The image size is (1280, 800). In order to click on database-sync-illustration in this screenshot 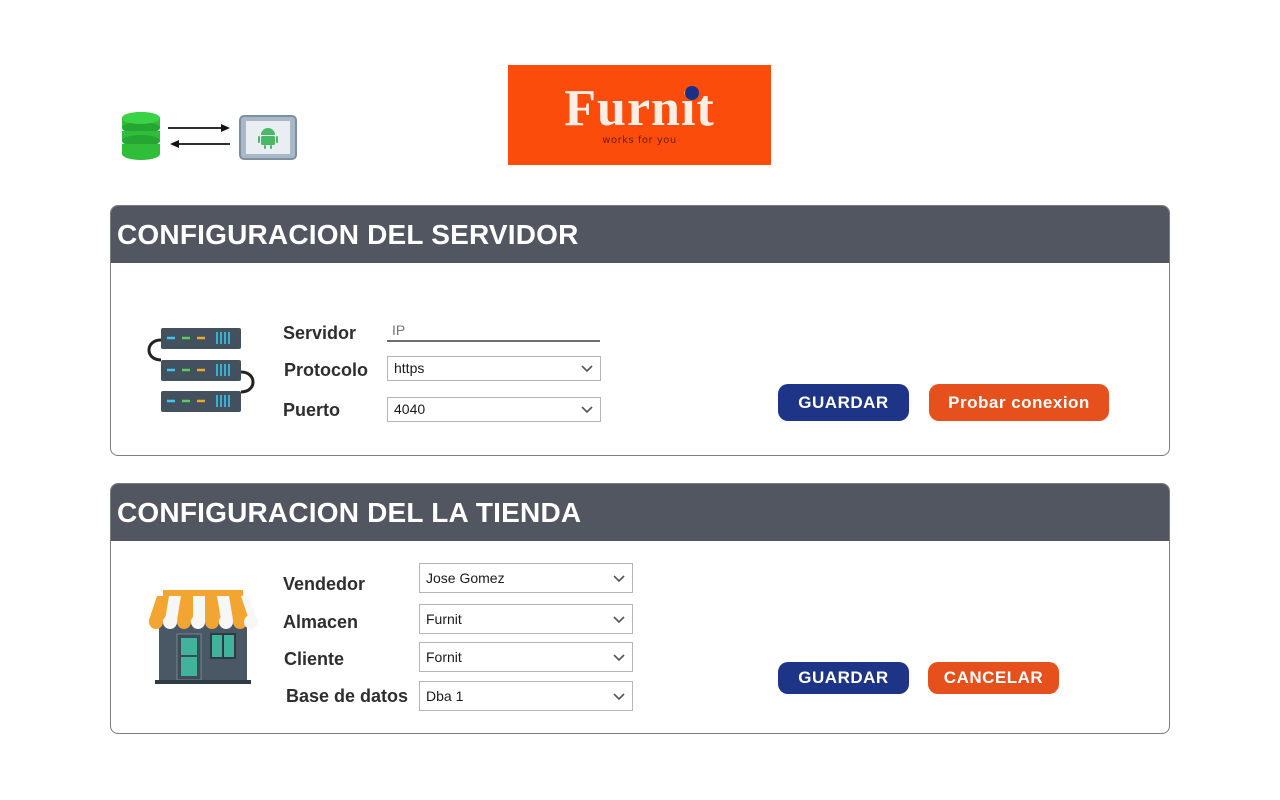, I will do `click(209, 138)`.